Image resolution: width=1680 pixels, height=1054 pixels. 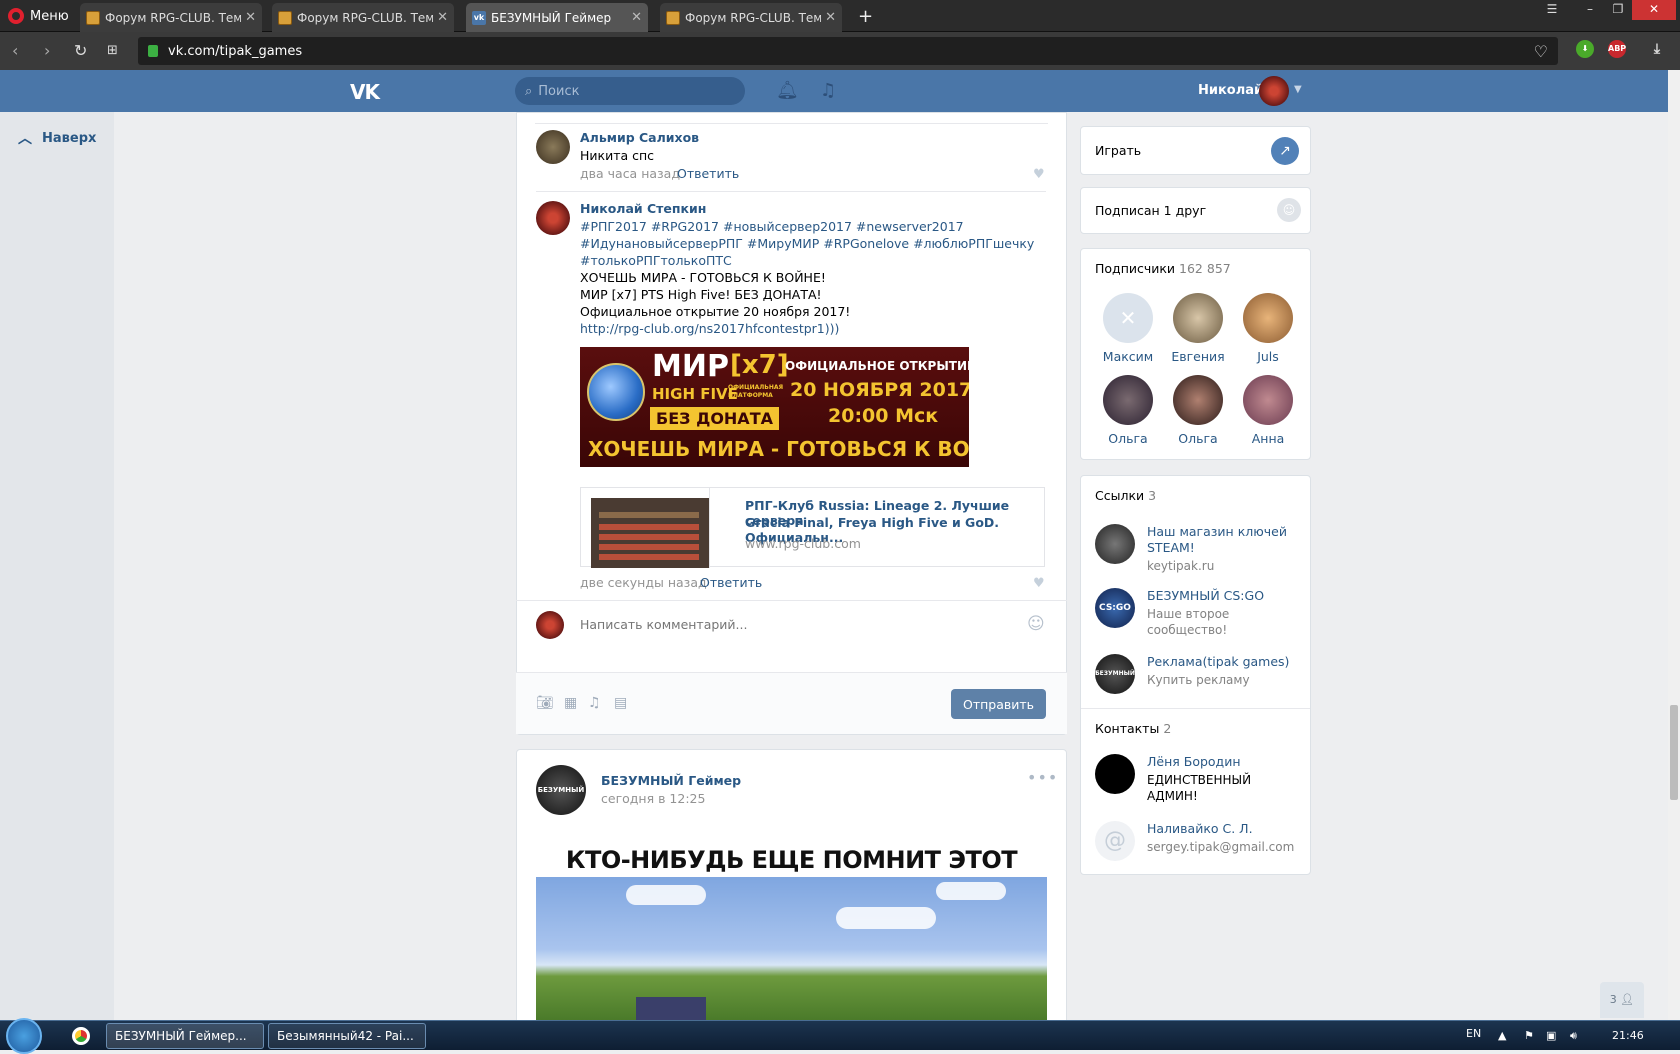 What do you see at coordinates (38, 16) in the screenshot?
I see `opera-menu-button: Меню` at bounding box center [38, 16].